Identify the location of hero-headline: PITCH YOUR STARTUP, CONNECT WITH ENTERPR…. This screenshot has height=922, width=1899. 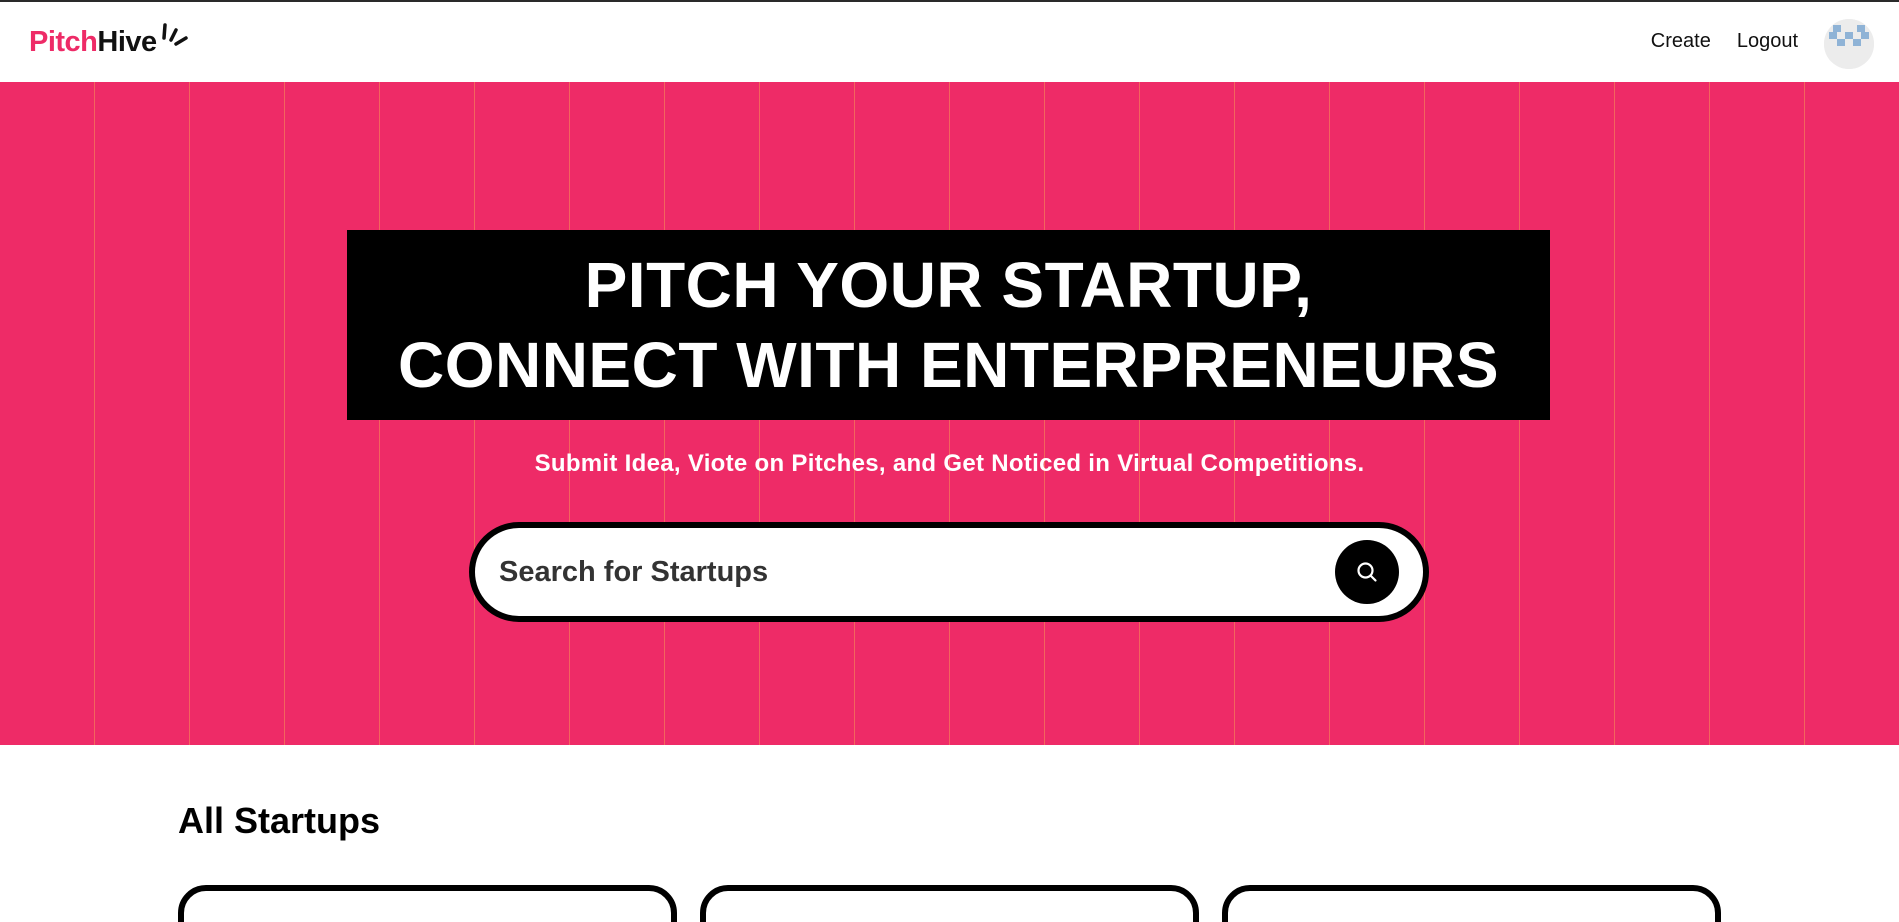
(948, 325).